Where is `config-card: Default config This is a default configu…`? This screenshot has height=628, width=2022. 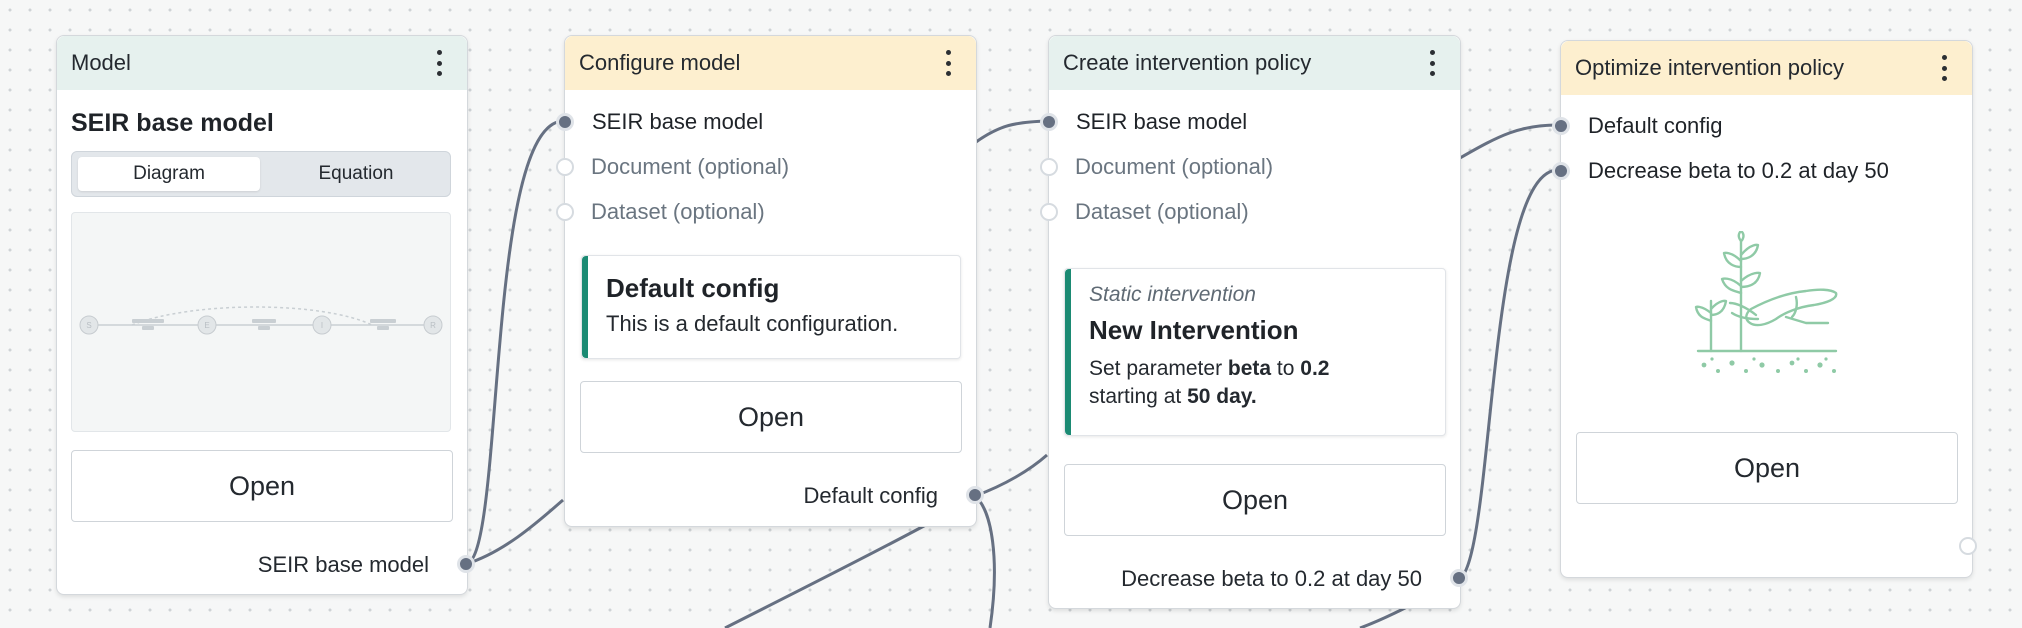
config-card: Default config This is a default configu… is located at coordinates (771, 307).